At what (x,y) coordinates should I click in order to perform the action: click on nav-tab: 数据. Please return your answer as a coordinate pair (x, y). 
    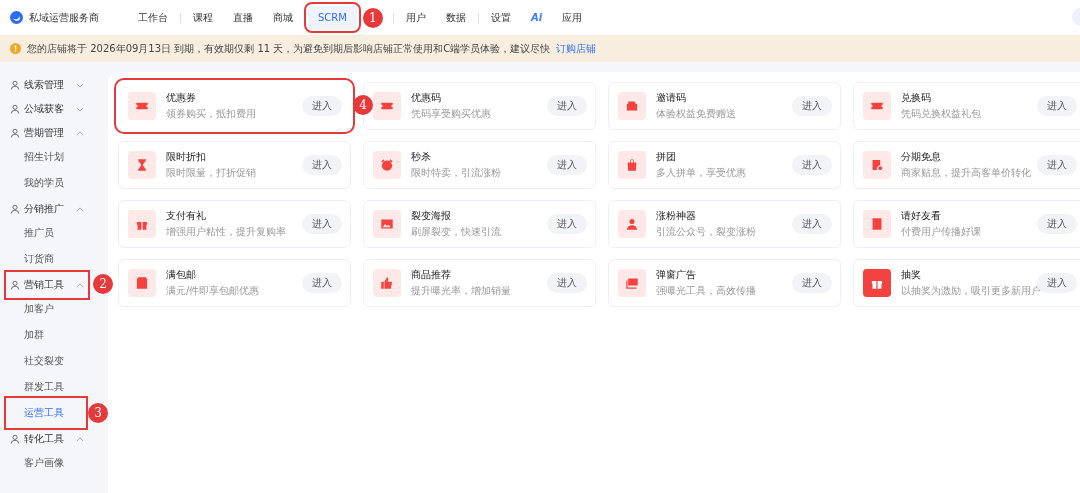
    Looking at the image, I should click on (455, 17).